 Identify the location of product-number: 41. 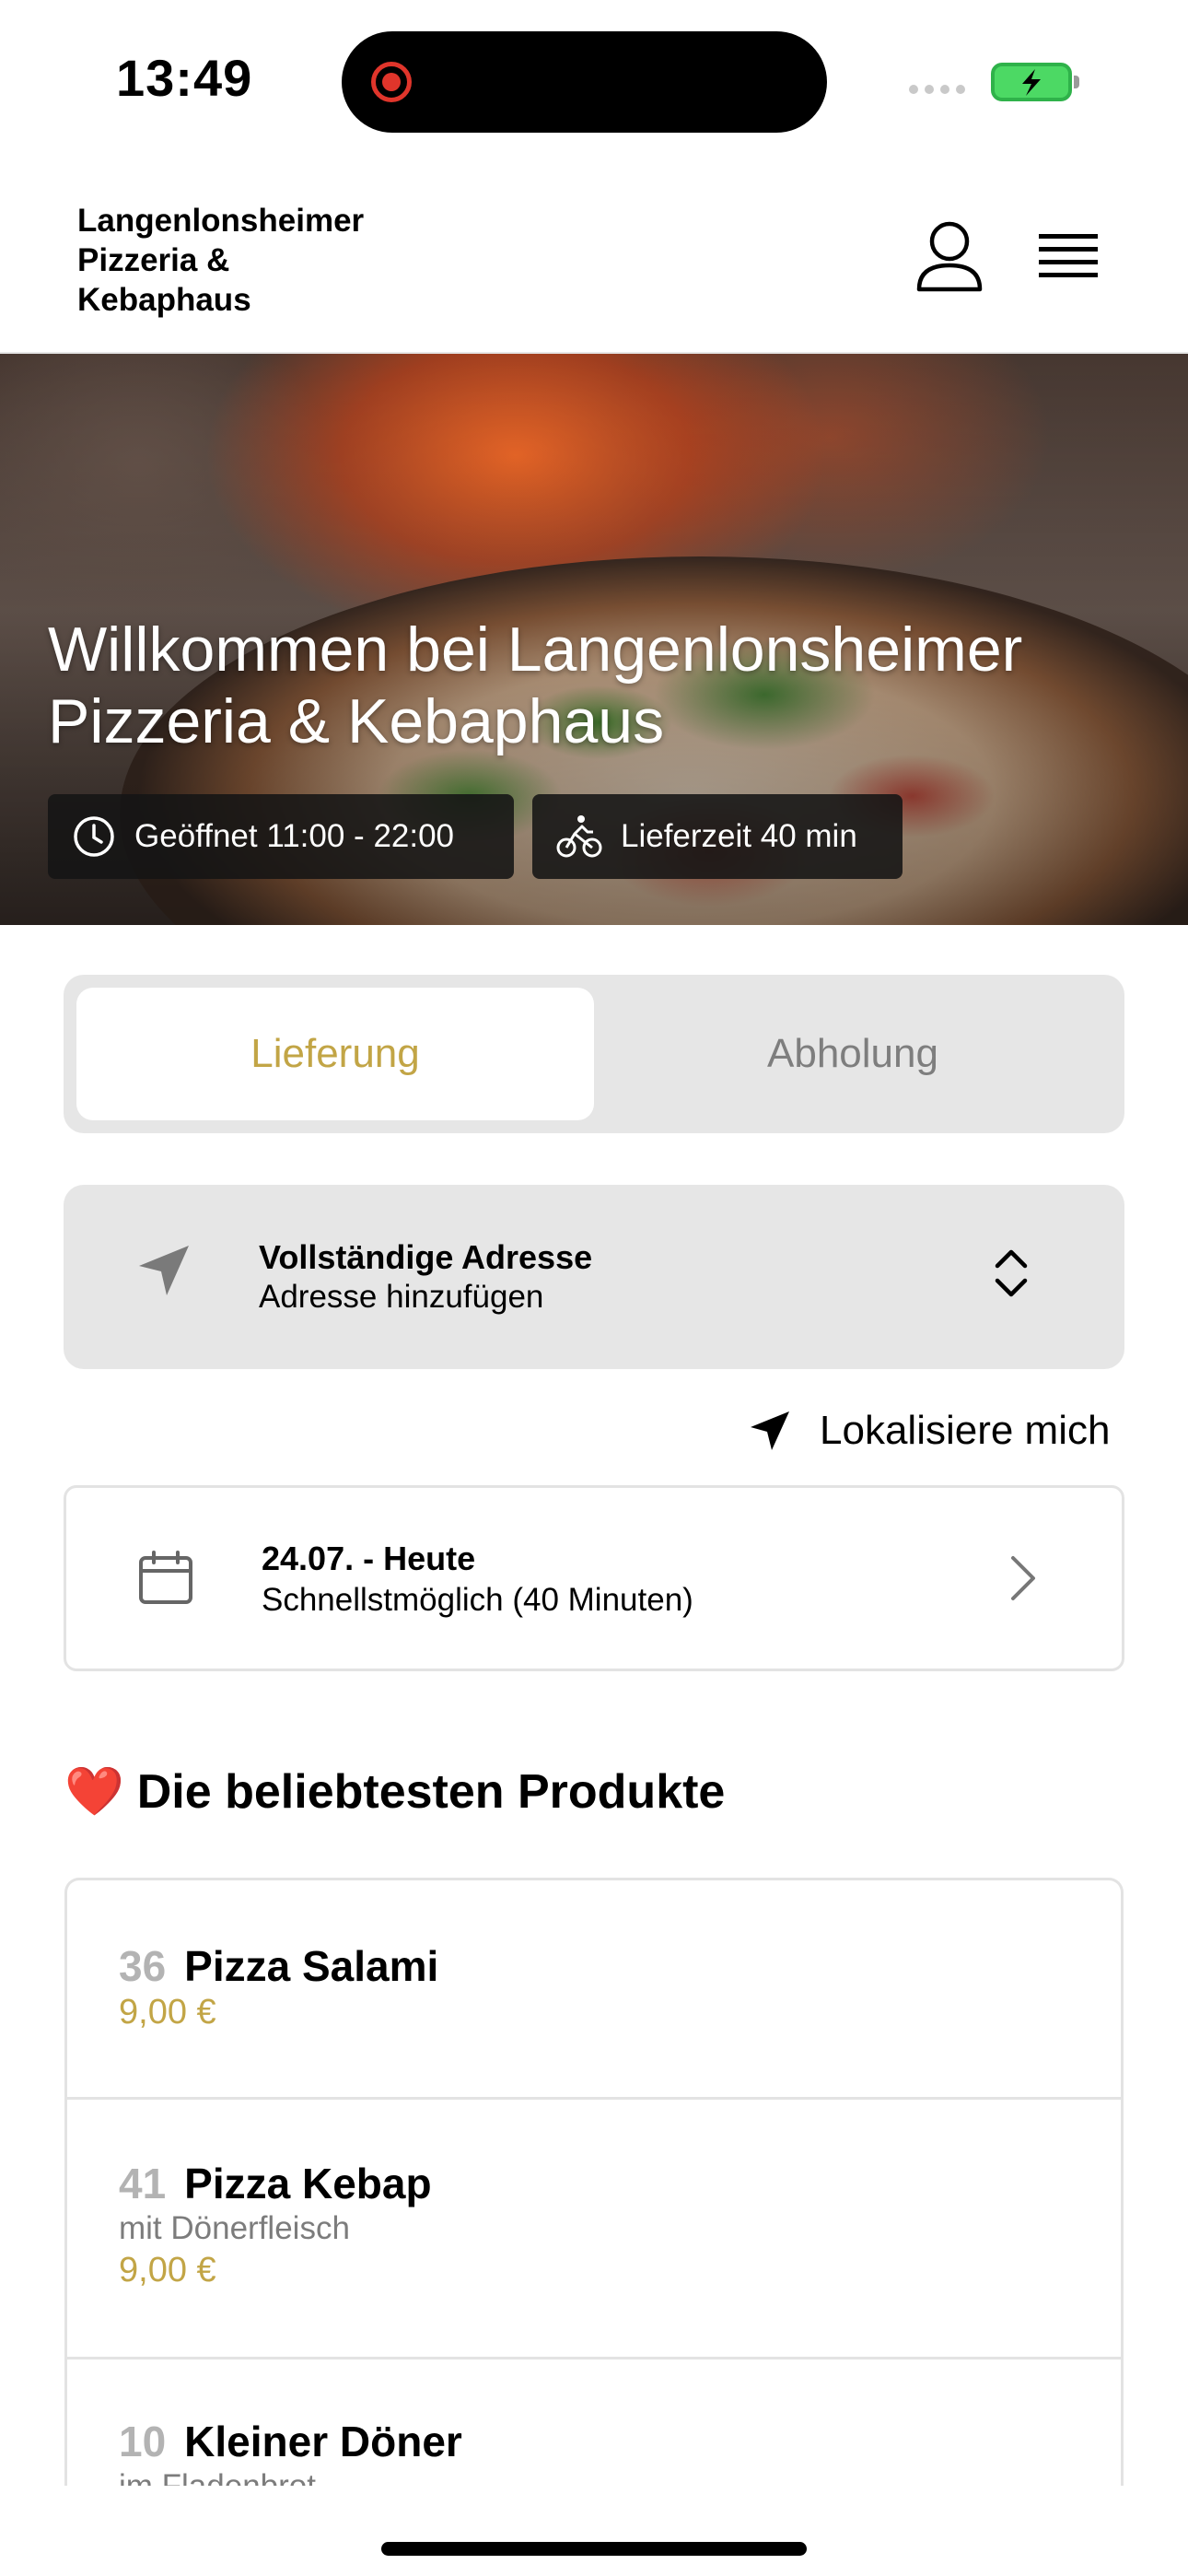
(143, 2183).